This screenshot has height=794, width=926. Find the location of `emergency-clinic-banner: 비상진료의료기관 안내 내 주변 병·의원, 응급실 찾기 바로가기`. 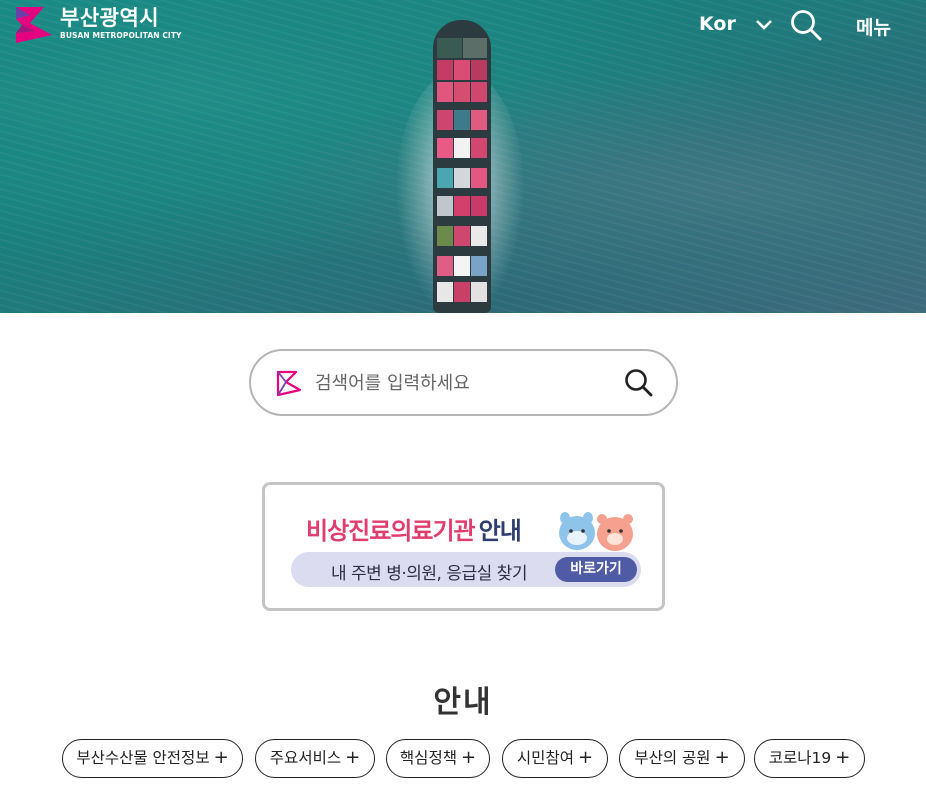

emergency-clinic-banner: 비상진료의료기관 안내 내 주변 병·의원, 응급실 찾기 바로가기 is located at coordinates (463, 546).